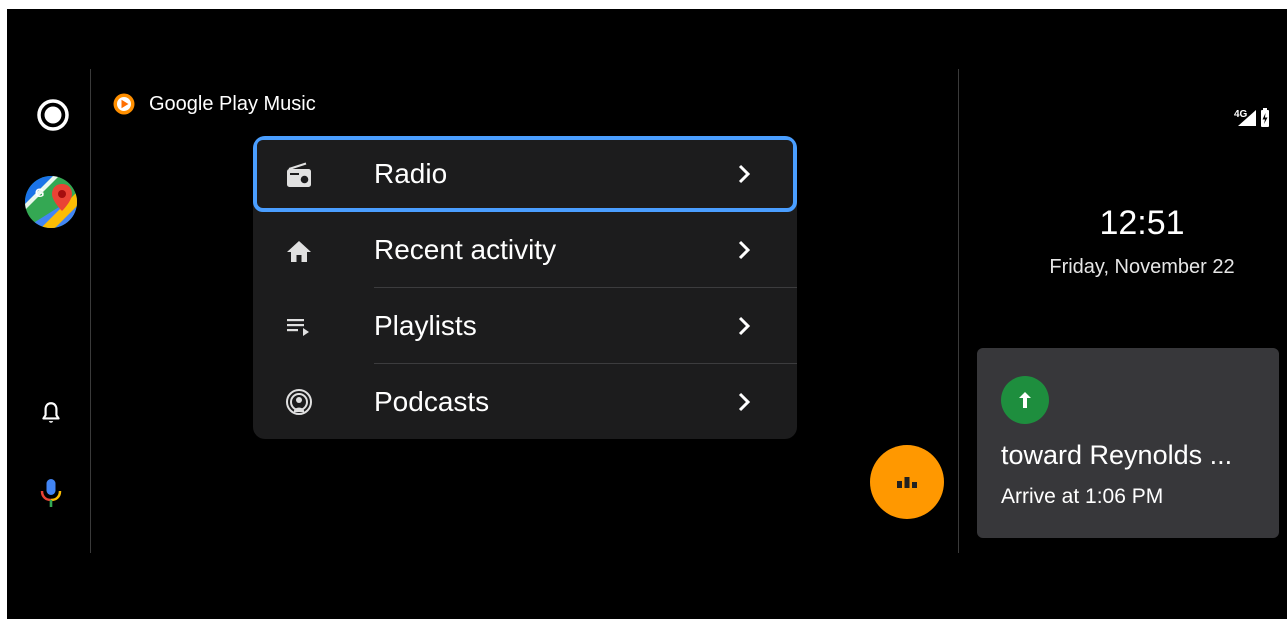 The height and width of the screenshot is (619, 1287). What do you see at coordinates (432, 401) in the screenshot?
I see `menu-item-label: Podcasts` at bounding box center [432, 401].